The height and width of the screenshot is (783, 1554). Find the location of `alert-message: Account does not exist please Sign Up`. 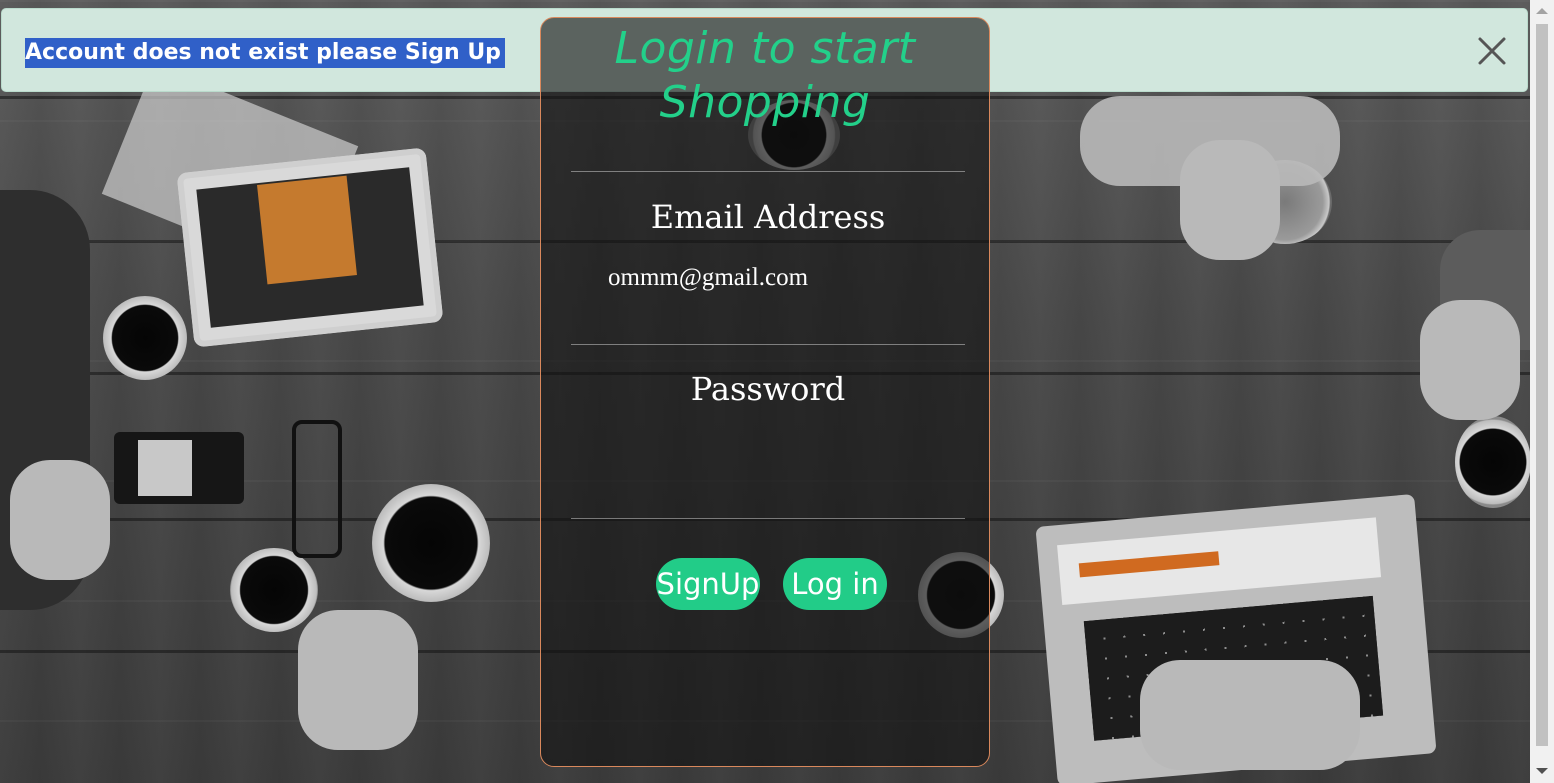

alert-message: Account does not exist please Sign Up is located at coordinates (265, 53).